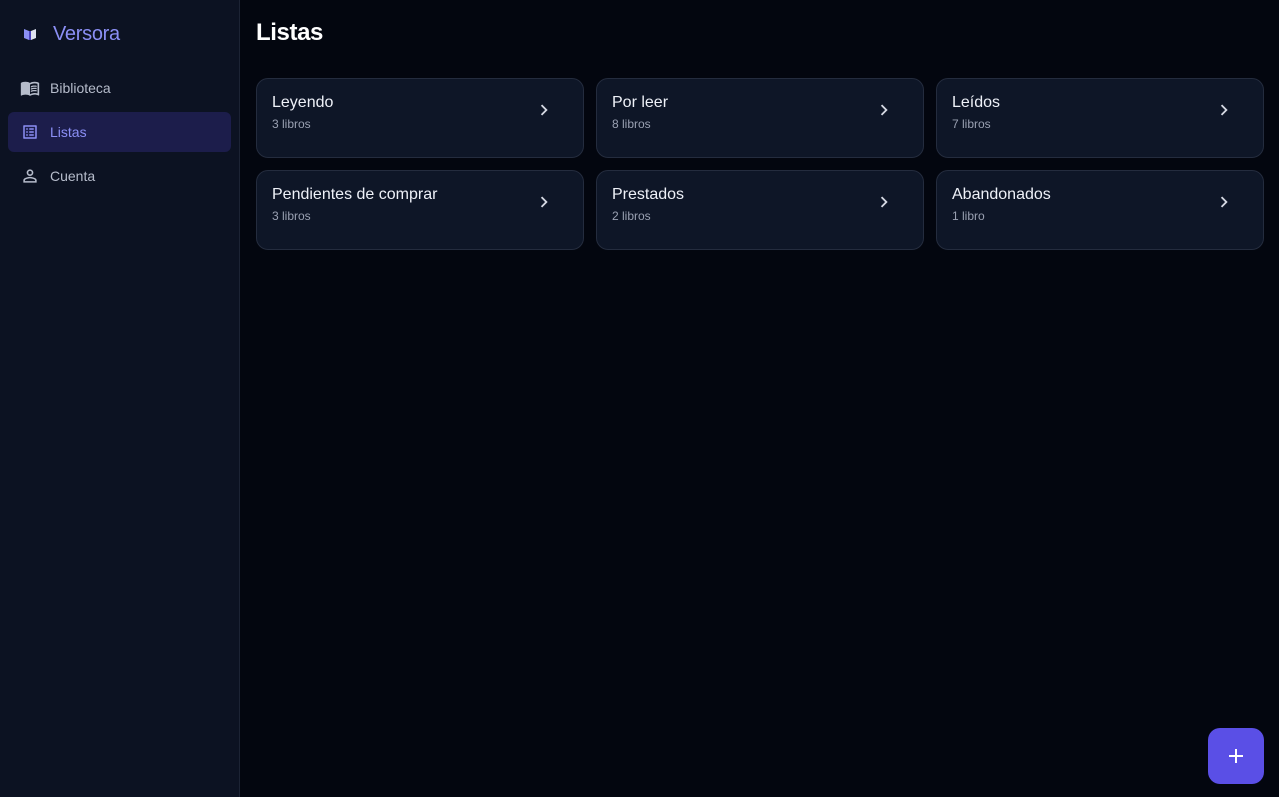 Image resolution: width=1279 pixels, height=797 pixels. What do you see at coordinates (1001, 194) in the screenshot?
I see `list-card-title: Abandonados` at bounding box center [1001, 194].